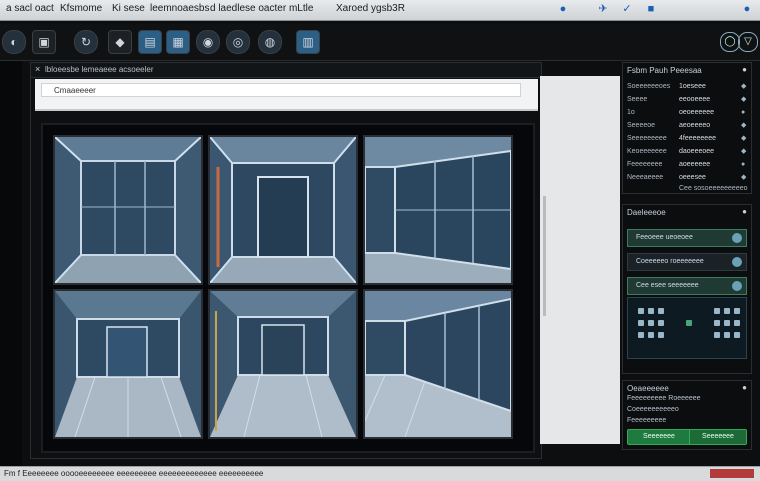  I want to click on left-strip, so click(11, 263).